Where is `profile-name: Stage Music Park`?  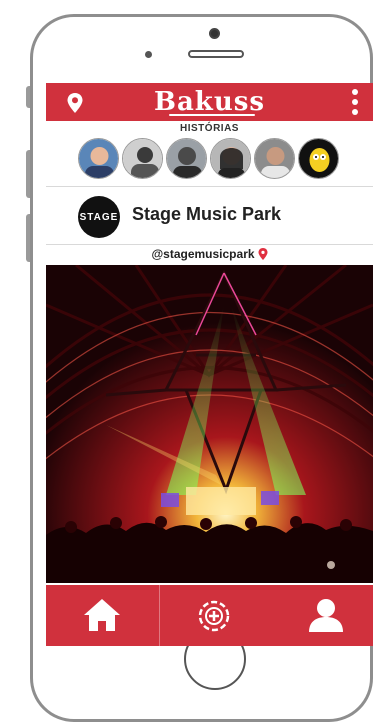
profile-name: Stage Music Park is located at coordinates (206, 214).